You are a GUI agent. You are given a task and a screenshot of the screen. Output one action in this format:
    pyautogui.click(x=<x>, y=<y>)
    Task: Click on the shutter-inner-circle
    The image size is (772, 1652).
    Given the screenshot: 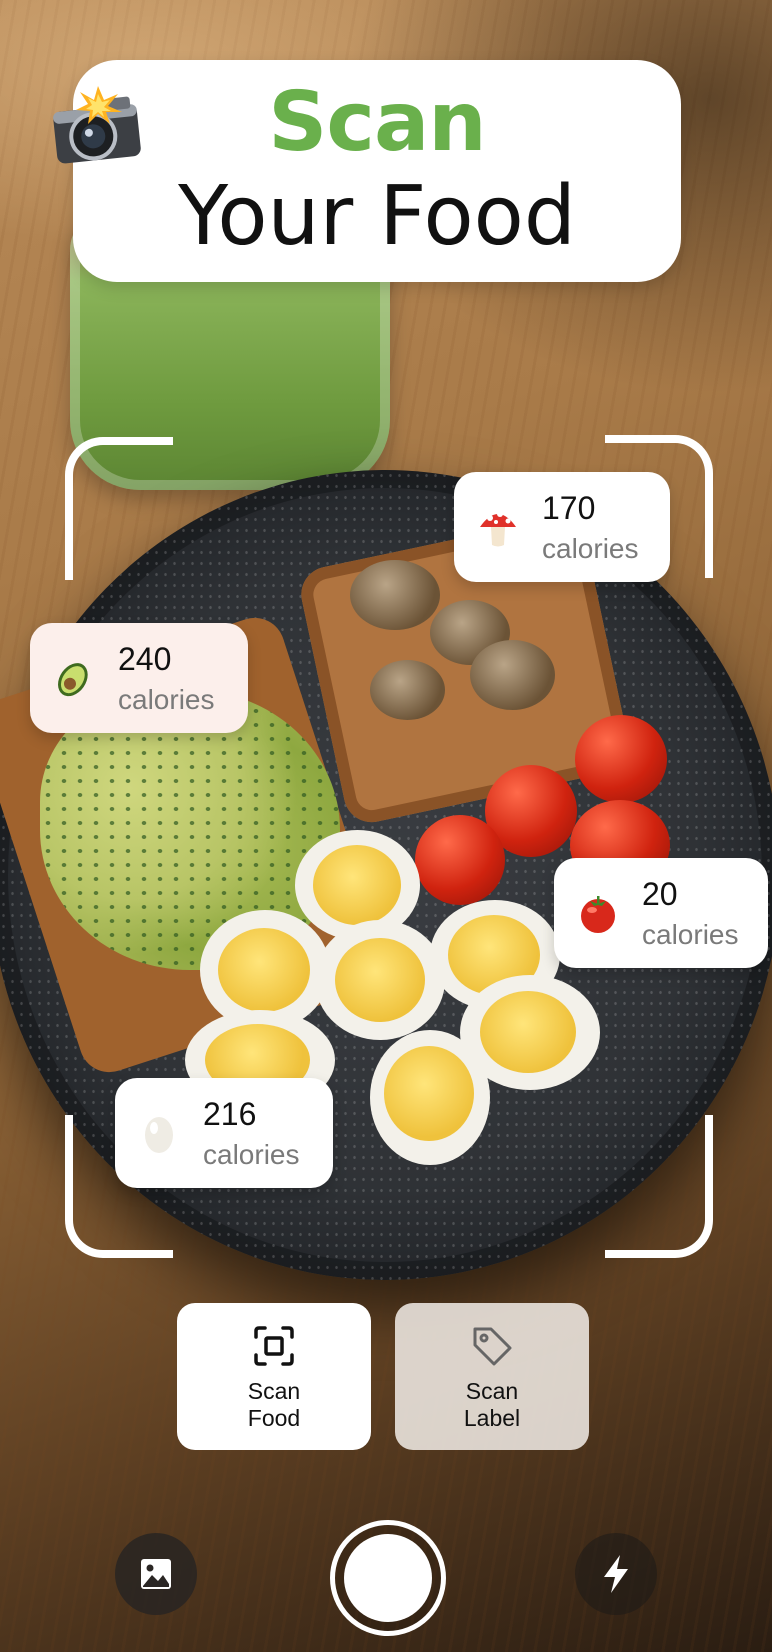 What is the action you would take?
    pyautogui.click(x=388, y=1578)
    